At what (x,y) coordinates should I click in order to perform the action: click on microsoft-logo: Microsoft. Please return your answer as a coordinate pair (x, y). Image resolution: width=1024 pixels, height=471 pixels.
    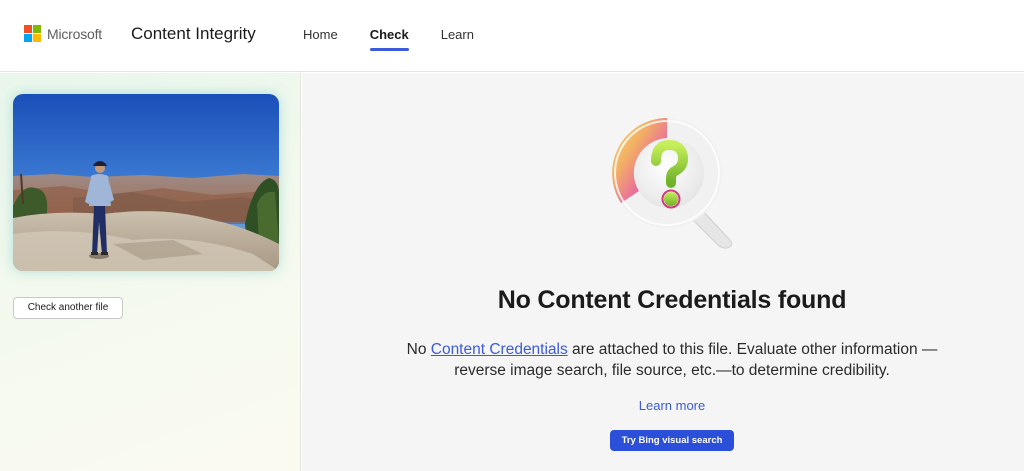
    Looking at the image, I should click on (63, 33).